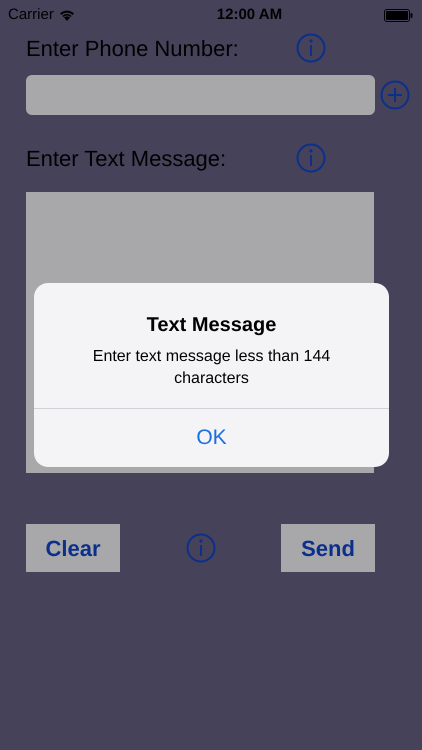  I want to click on wifi-icon, so click(66, 15).